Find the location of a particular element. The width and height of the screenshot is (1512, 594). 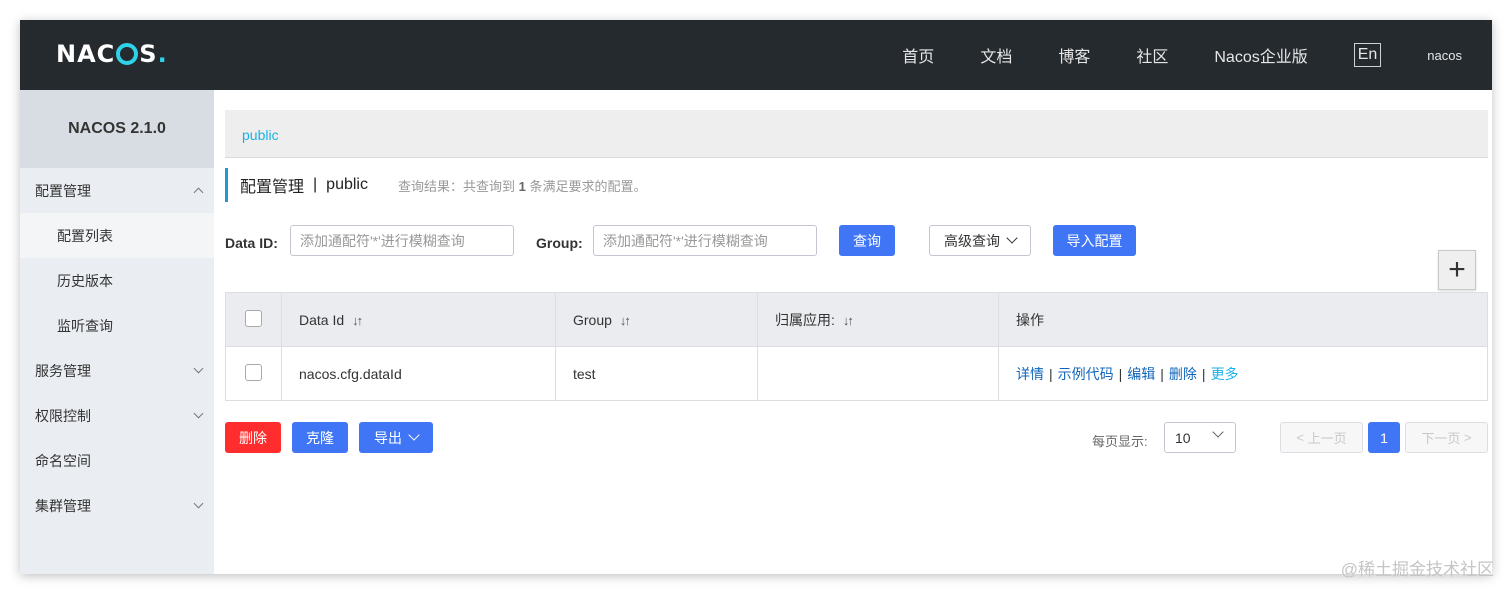

cell-data-id: nacos.cfg.dataId is located at coordinates (418, 373).